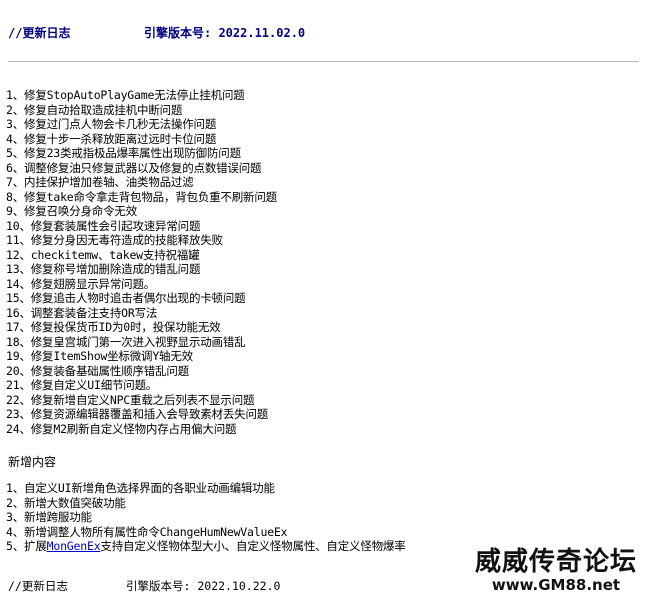 This screenshot has width=645, height=602. What do you see at coordinates (100, 182) in the screenshot?
I see `list-item: 7、内挂保护增加卷轴、油类物品过滤` at bounding box center [100, 182].